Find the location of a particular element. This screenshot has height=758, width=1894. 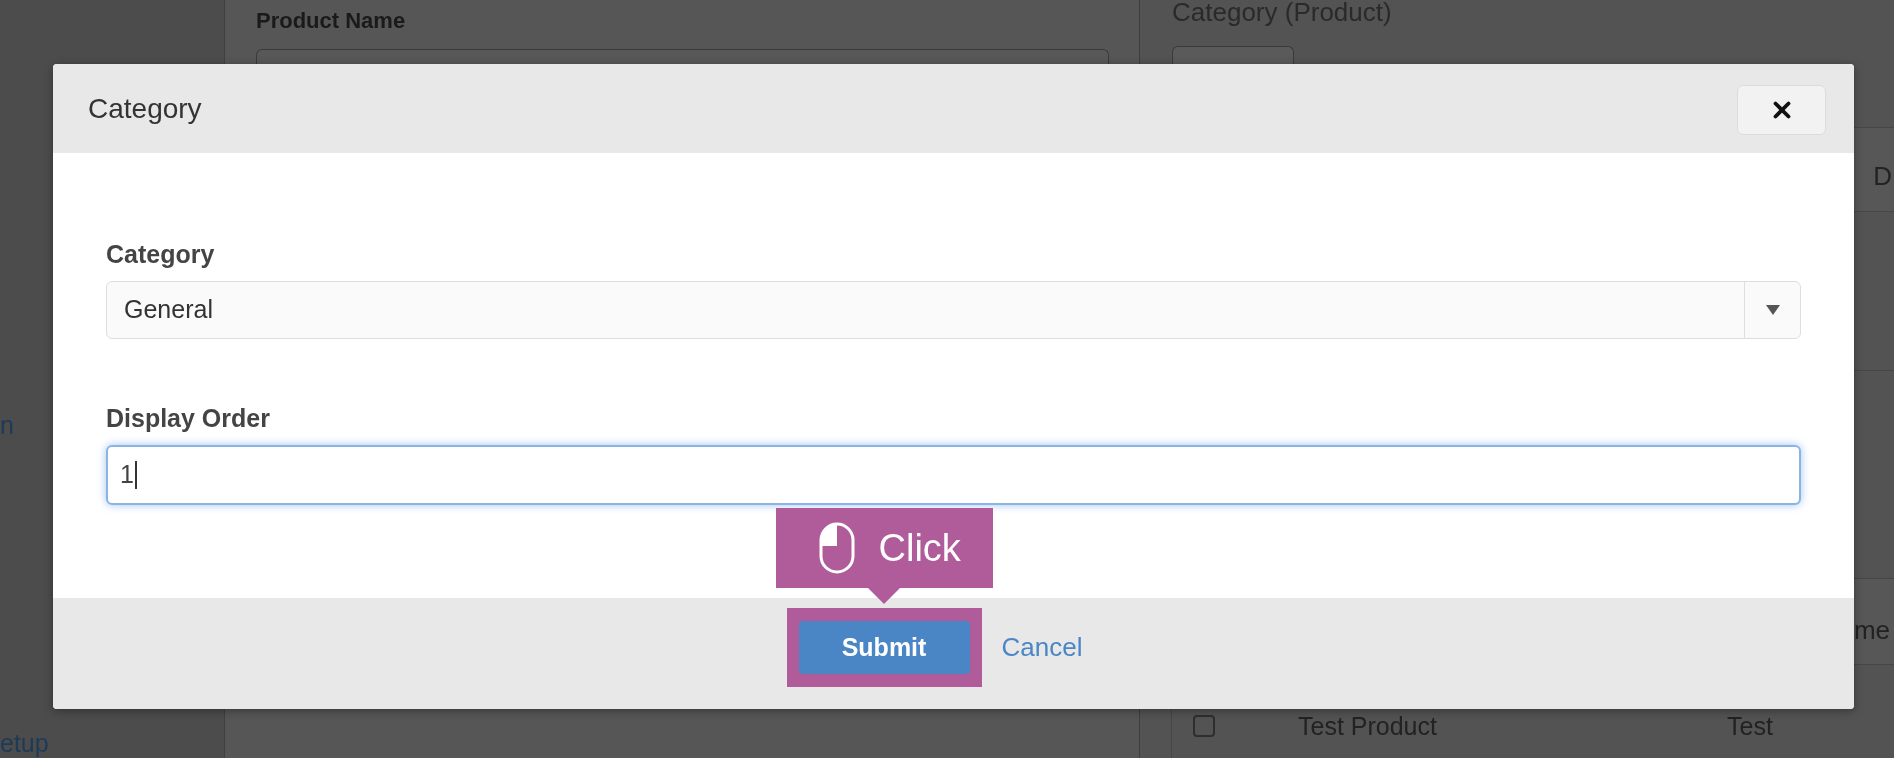

text-input: 1 is located at coordinates (953, 475).